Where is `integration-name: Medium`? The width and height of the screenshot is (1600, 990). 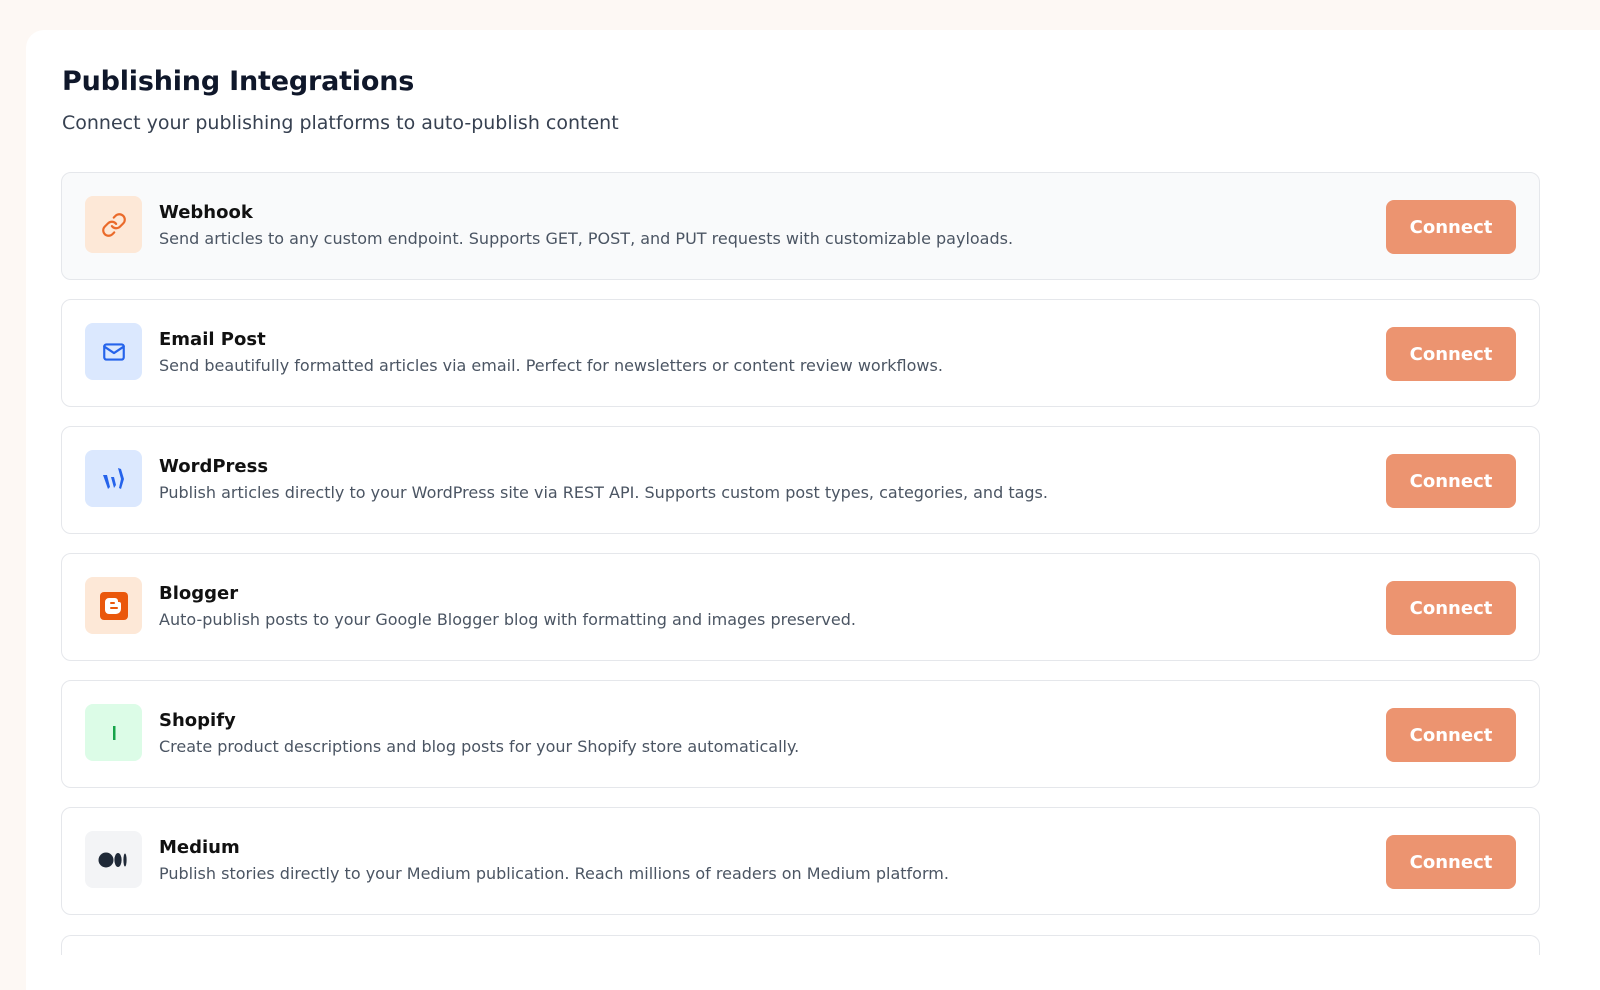 integration-name: Medium is located at coordinates (199, 847).